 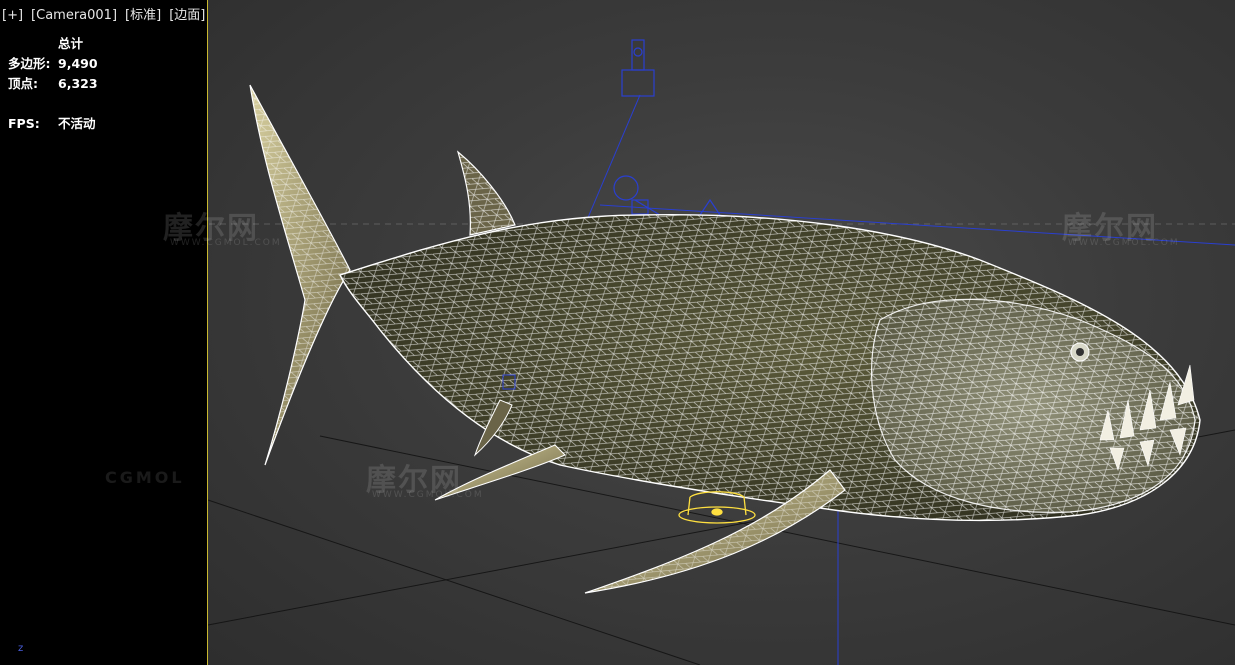 What do you see at coordinates (23, 83) in the screenshot?
I see `vertices-label: 顶点:` at bounding box center [23, 83].